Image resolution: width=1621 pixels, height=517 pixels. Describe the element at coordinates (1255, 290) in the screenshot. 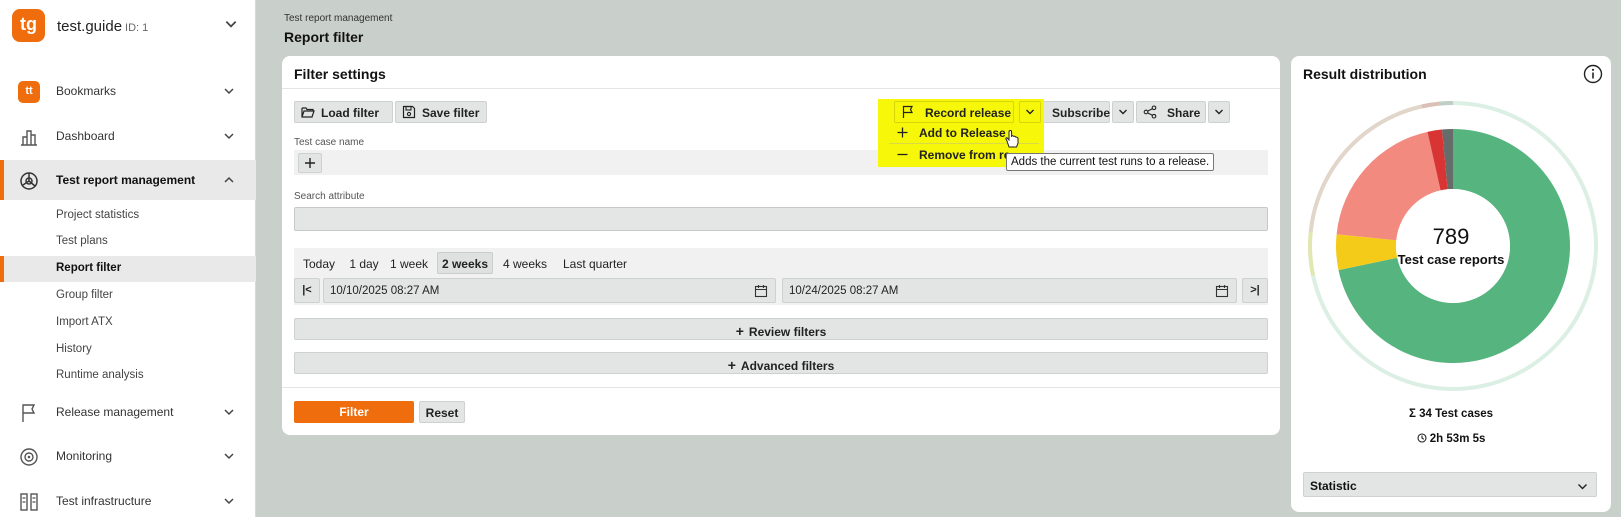

I see `date-forward-button: >|` at that location.